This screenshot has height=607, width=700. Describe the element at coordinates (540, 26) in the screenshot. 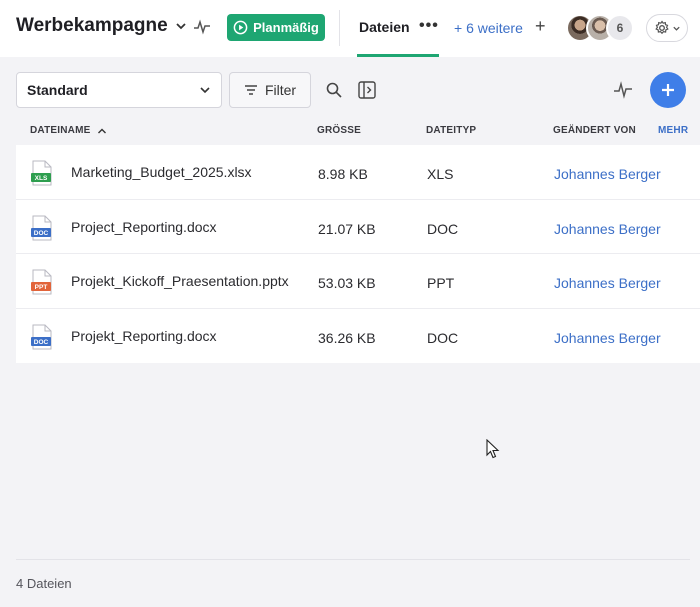

I see `add-tab-icon: +` at that location.